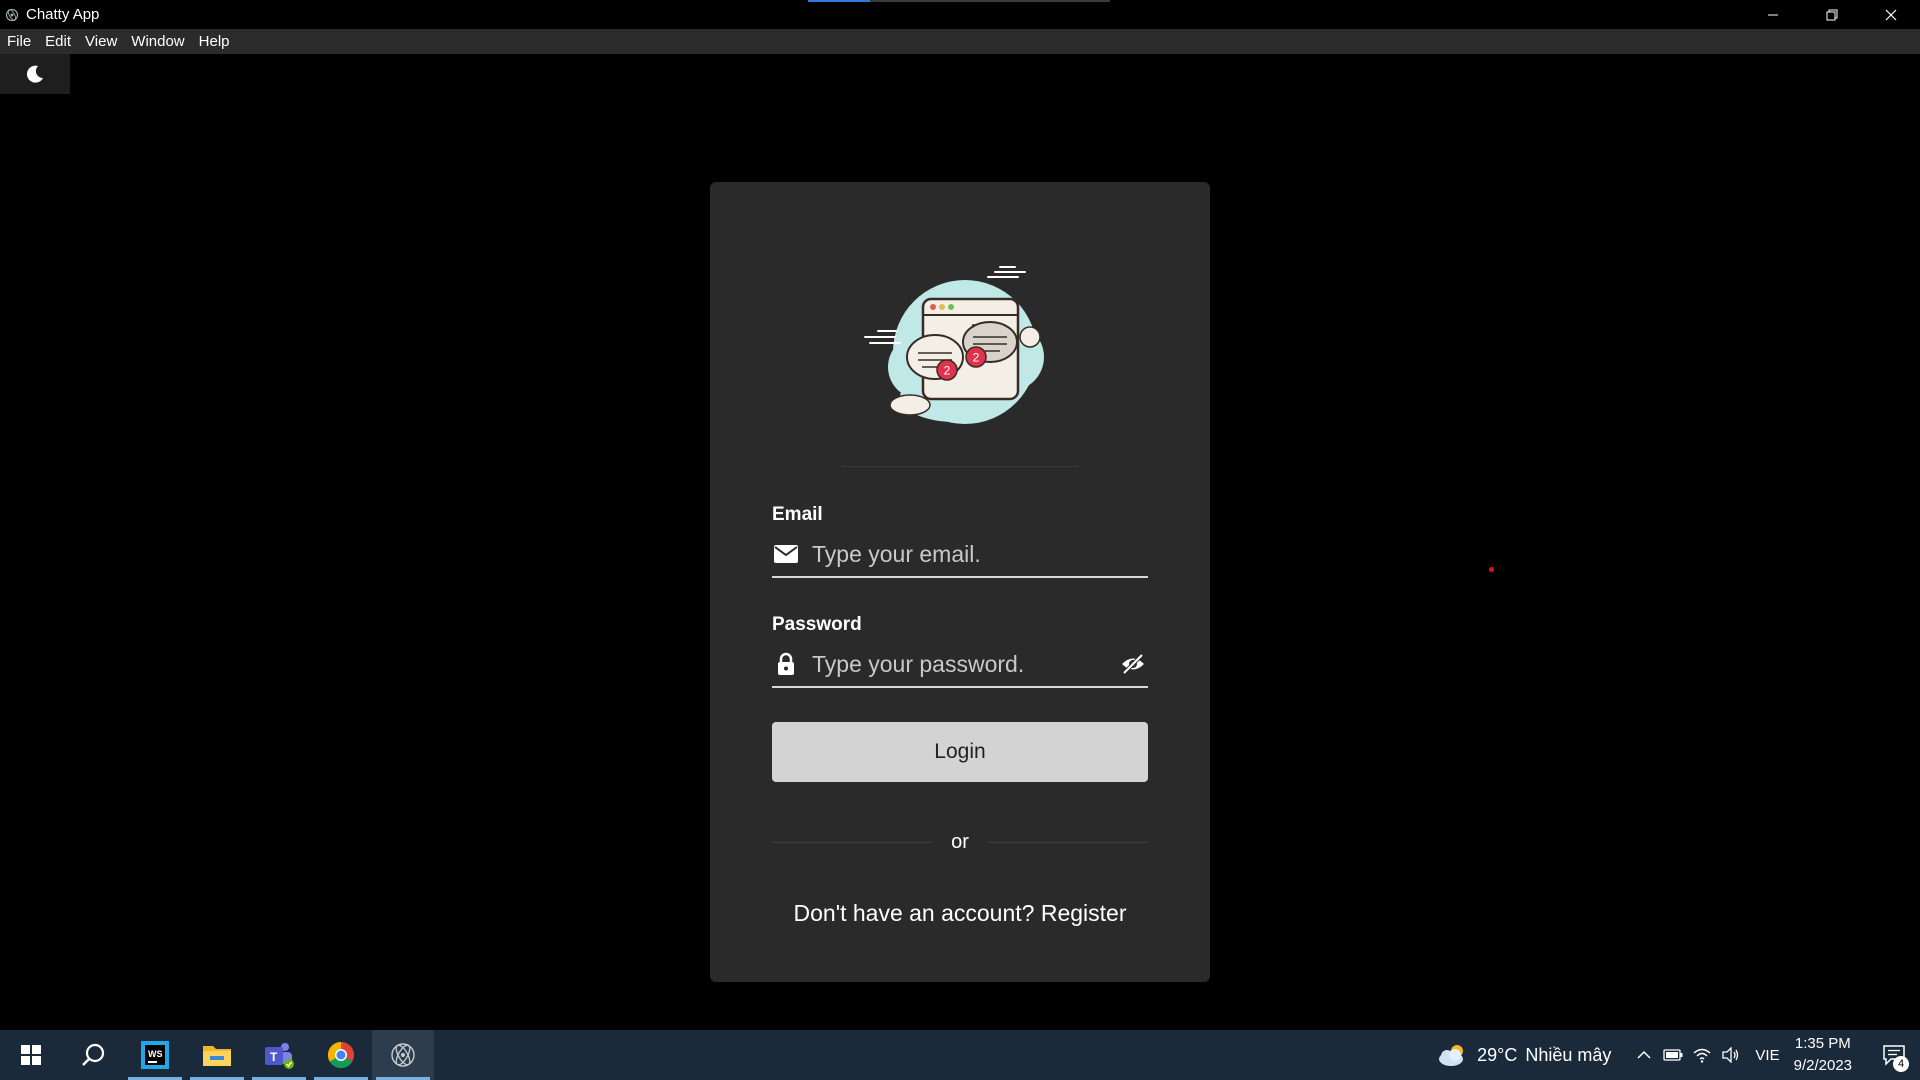 The height and width of the screenshot is (1080, 1920). I want to click on taskbar-teams: T, so click(279, 1055).